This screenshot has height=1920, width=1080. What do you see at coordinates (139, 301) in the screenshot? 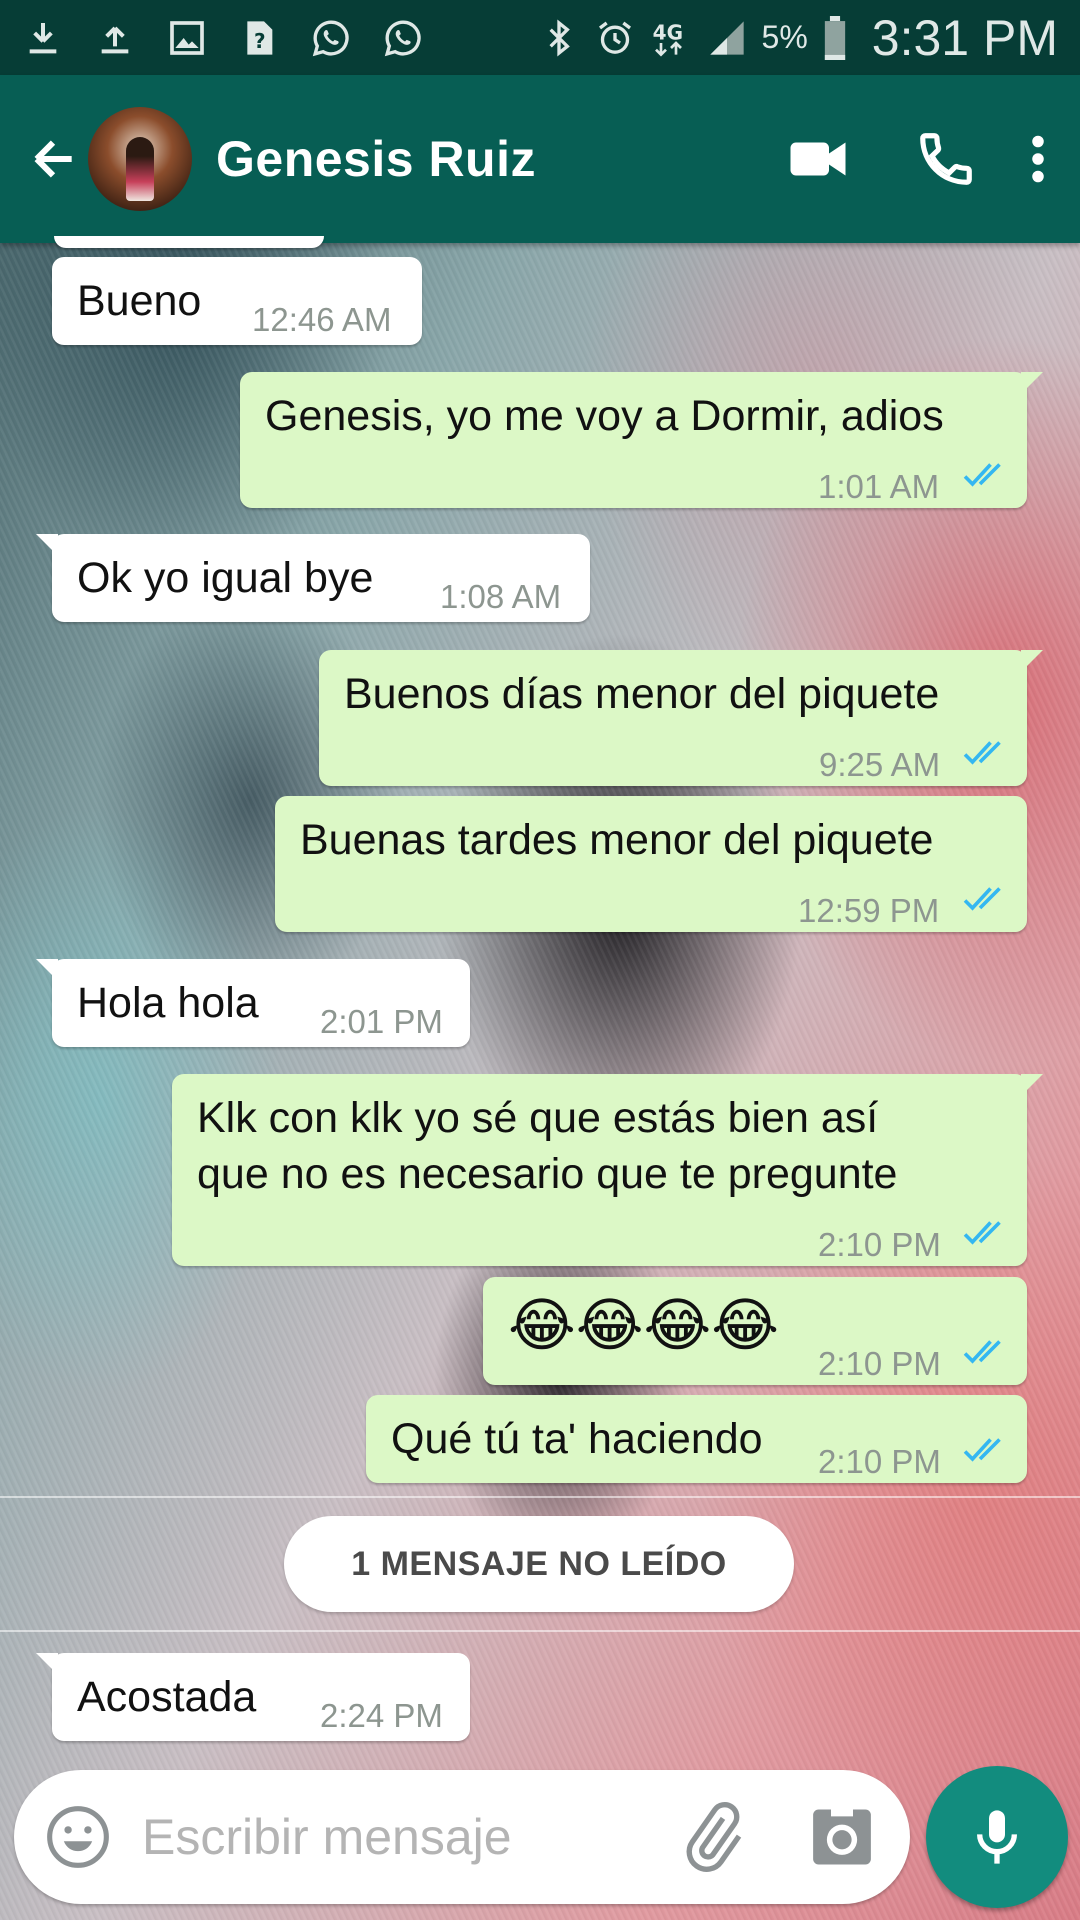
I see `message-text: Bueno` at bounding box center [139, 301].